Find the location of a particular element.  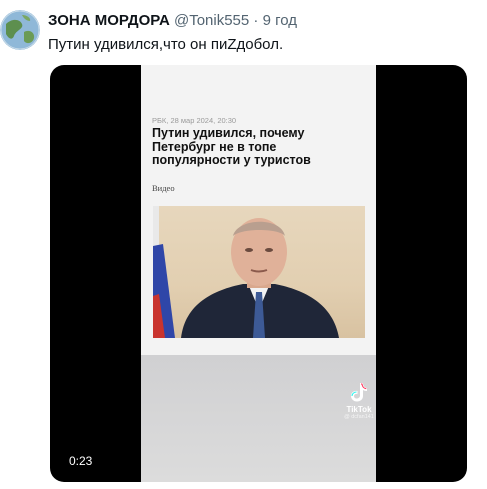

globe-icon is located at coordinates (20, 30).